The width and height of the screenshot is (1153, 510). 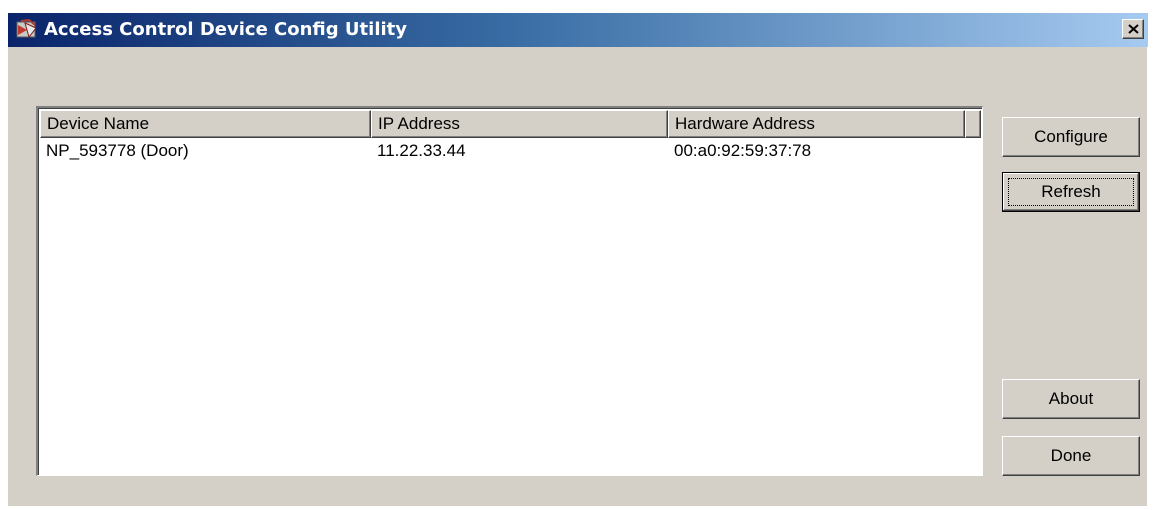 What do you see at coordinates (743, 150) in the screenshot?
I see `cell-hardware-address: 00:a0:92:59:37:78` at bounding box center [743, 150].